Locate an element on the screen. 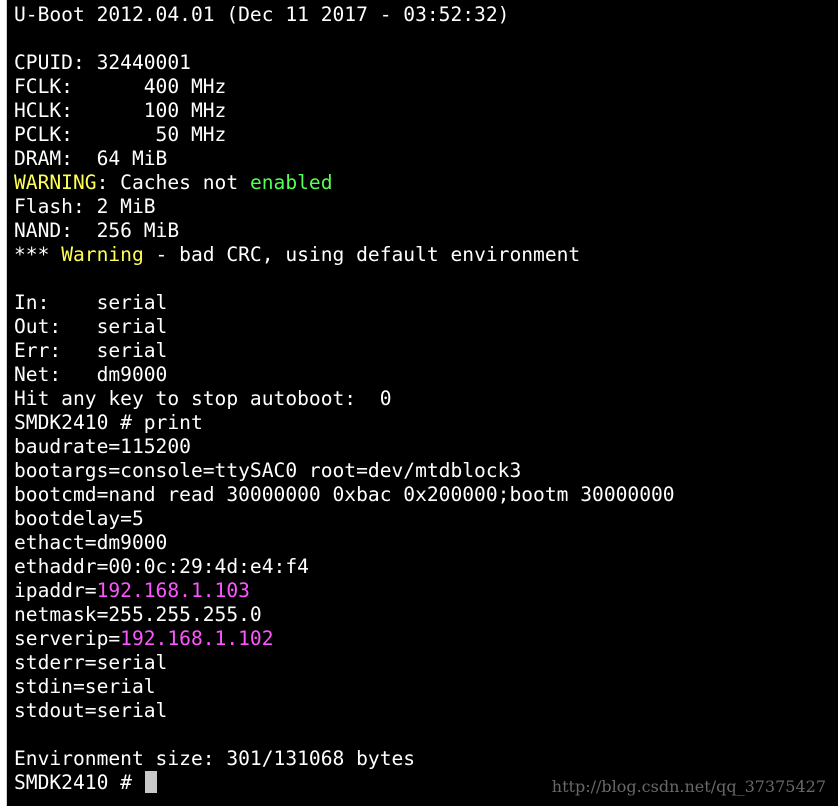 This screenshot has width=838, height=806. terminal-line: ethact=dm9000 is located at coordinates (344, 543).